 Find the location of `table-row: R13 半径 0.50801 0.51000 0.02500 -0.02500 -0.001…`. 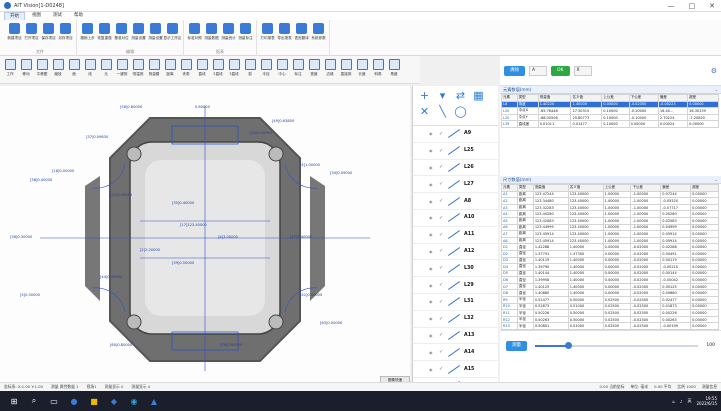

table-row: R13 半径 0.50801 0.51000 0.02500 -0.02500 -0.001… is located at coordinates (610, 326).